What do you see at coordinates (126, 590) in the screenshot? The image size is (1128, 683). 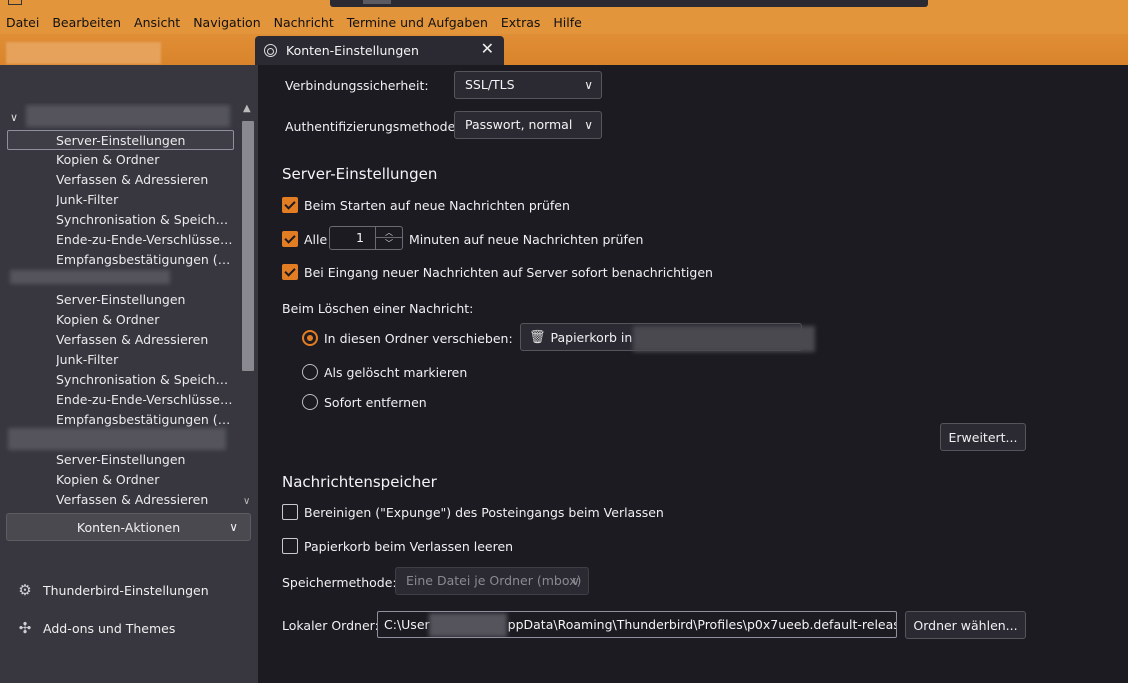 I see `thunderbird-settings-label: Thunderbird-Einstellungen` at bounding box center [126, 590].